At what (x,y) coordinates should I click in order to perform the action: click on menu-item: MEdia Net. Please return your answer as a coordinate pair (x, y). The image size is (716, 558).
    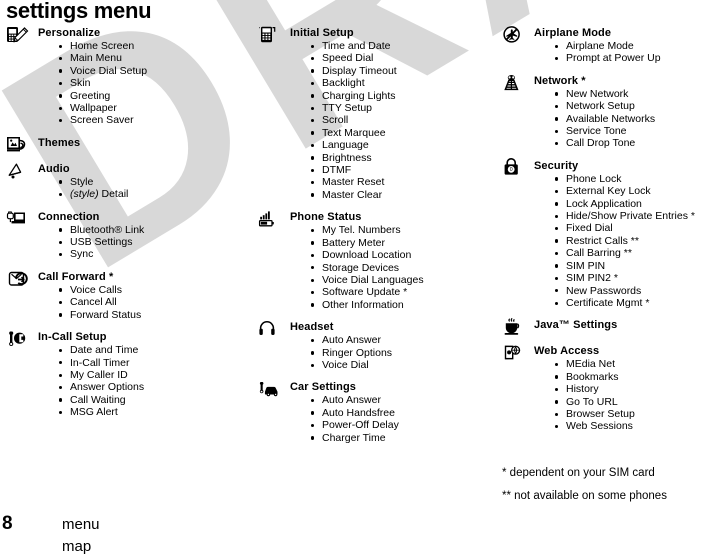
    Looking at the image, I should click on (635, 364).